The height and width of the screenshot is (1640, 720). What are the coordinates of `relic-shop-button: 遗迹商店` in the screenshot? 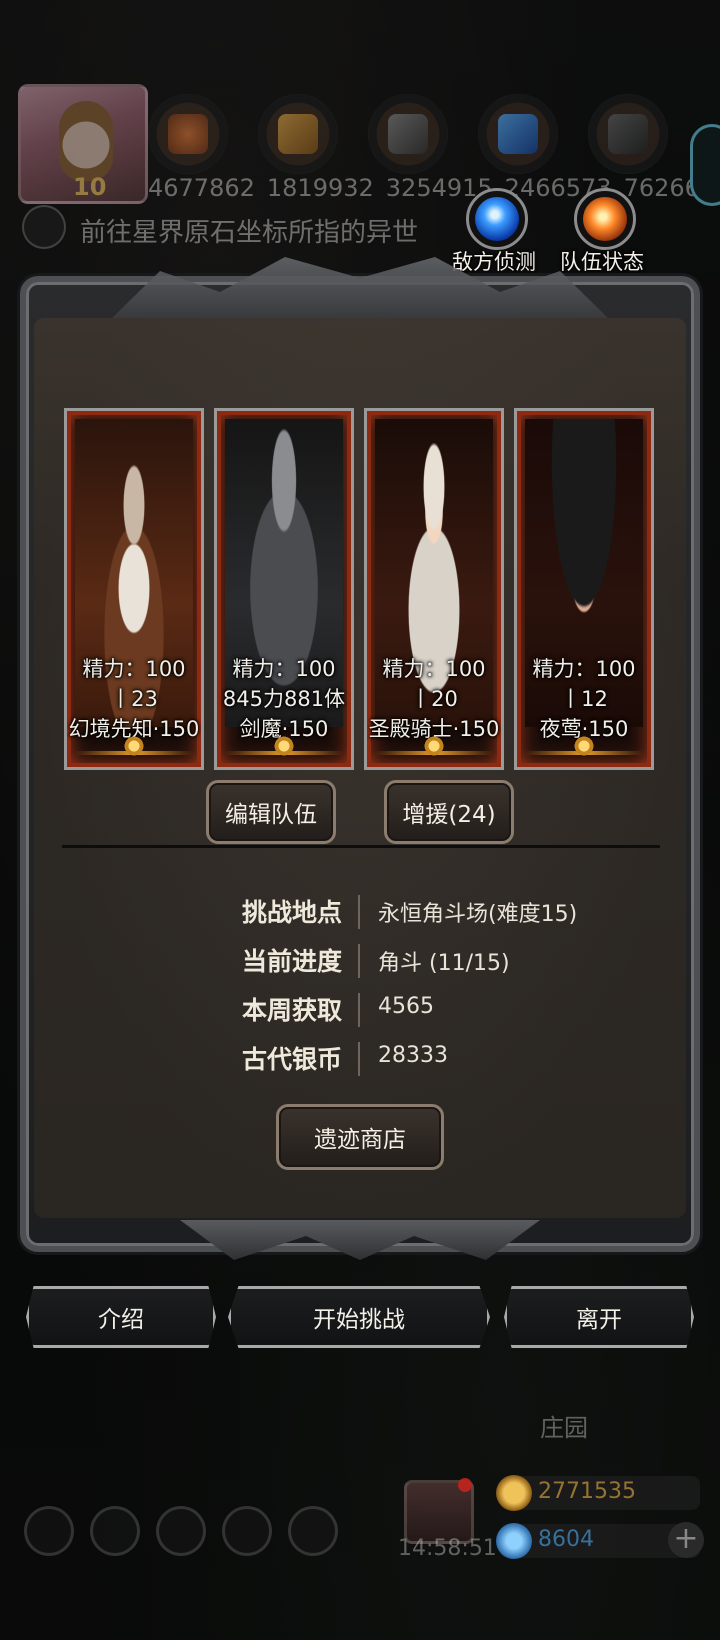 It's located at (360, 1137).